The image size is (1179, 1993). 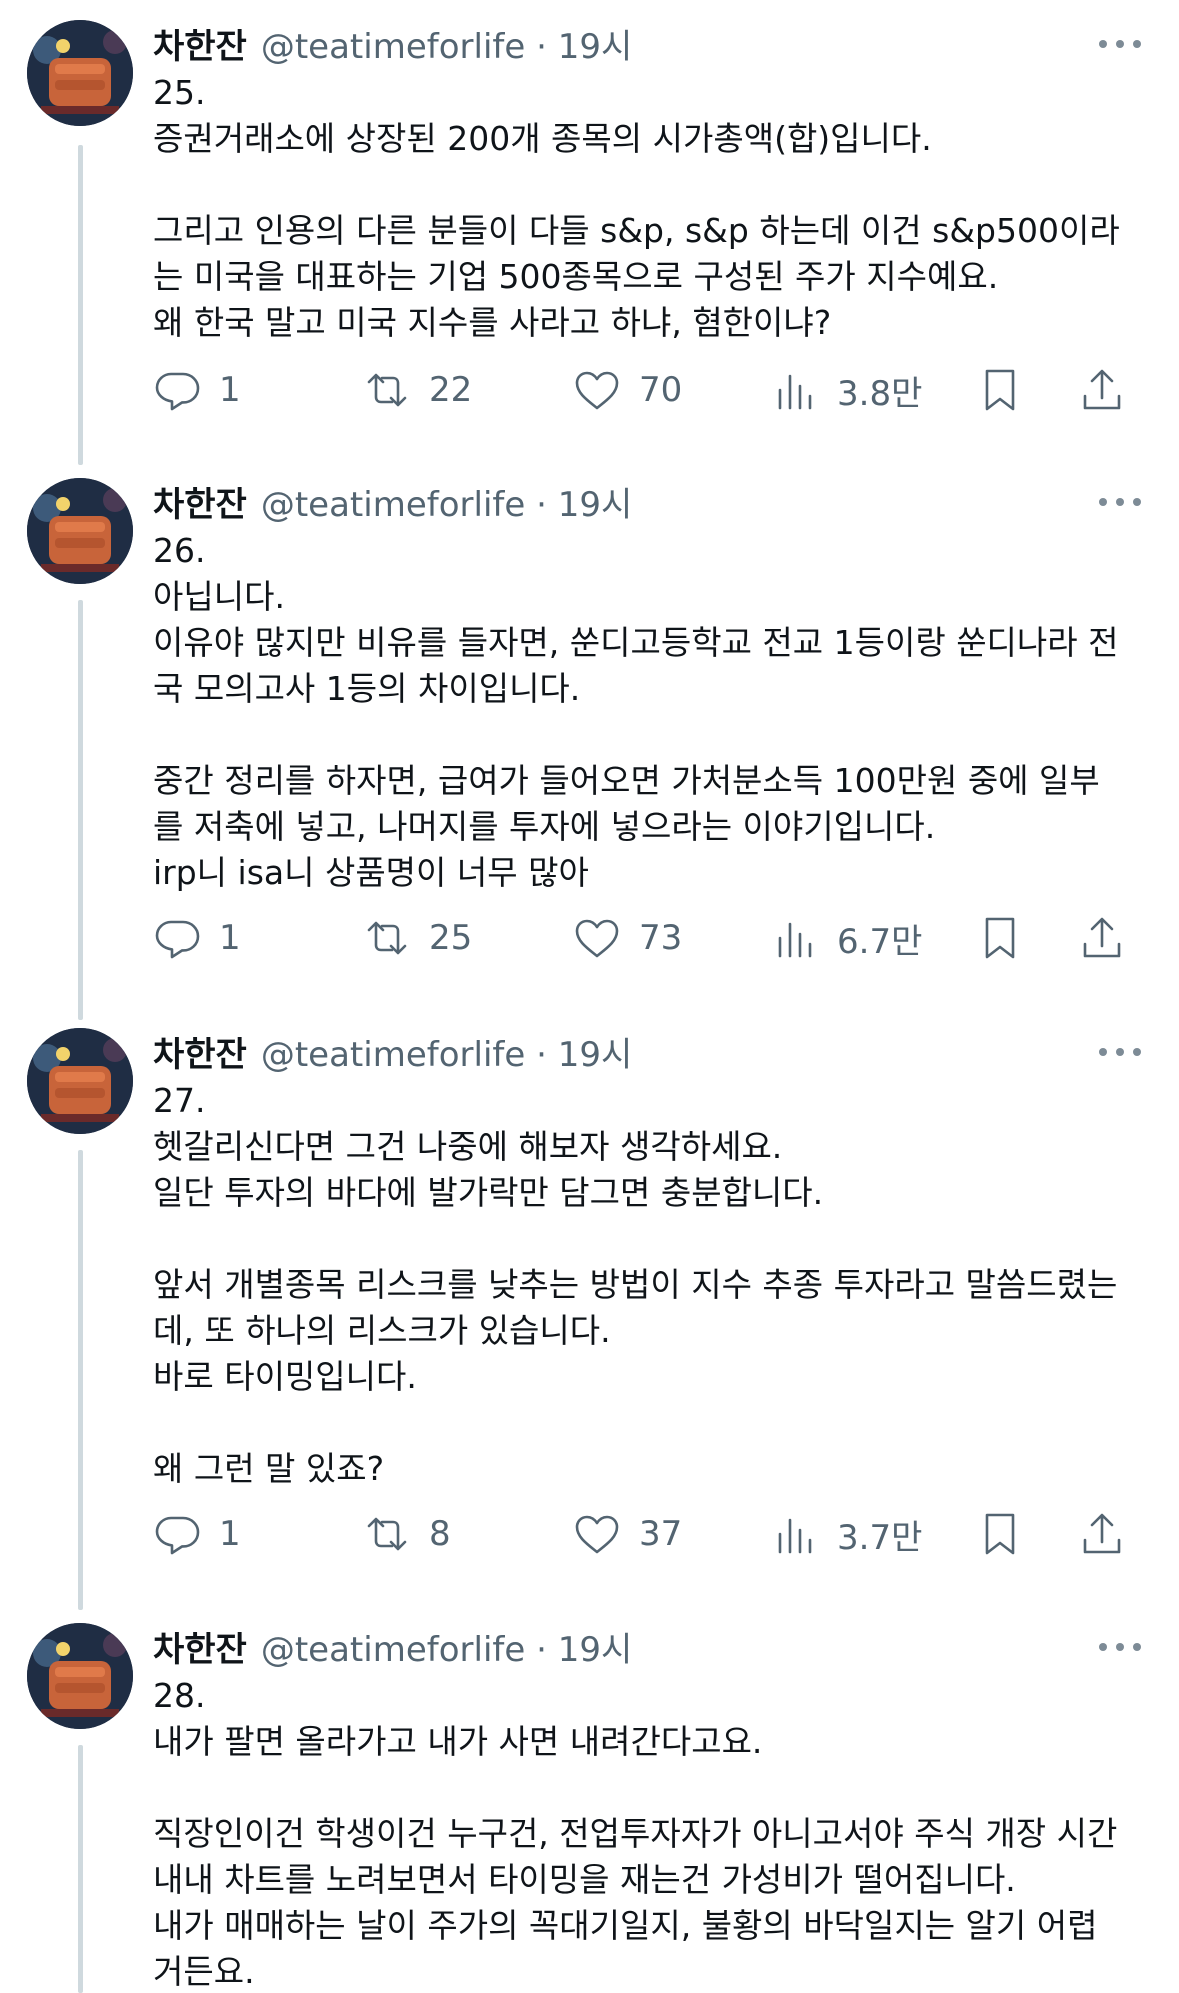 I want to click on like-button: 37, so click(x=627, y=1534).